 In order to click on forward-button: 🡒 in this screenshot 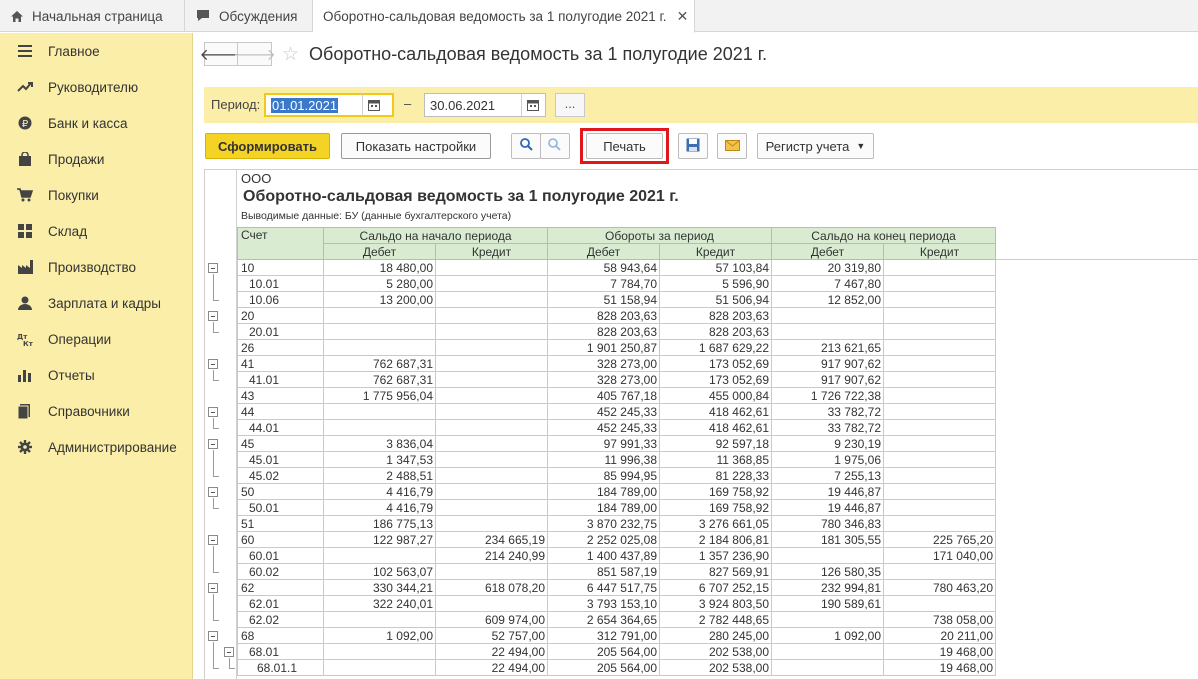, I will do `click(254, 54)`.